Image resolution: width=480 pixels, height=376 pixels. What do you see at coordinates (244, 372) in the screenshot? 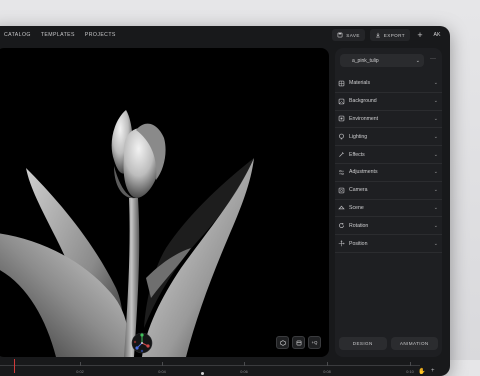
I see `timeline-label: 0:06` at bounding box center [244, 372].